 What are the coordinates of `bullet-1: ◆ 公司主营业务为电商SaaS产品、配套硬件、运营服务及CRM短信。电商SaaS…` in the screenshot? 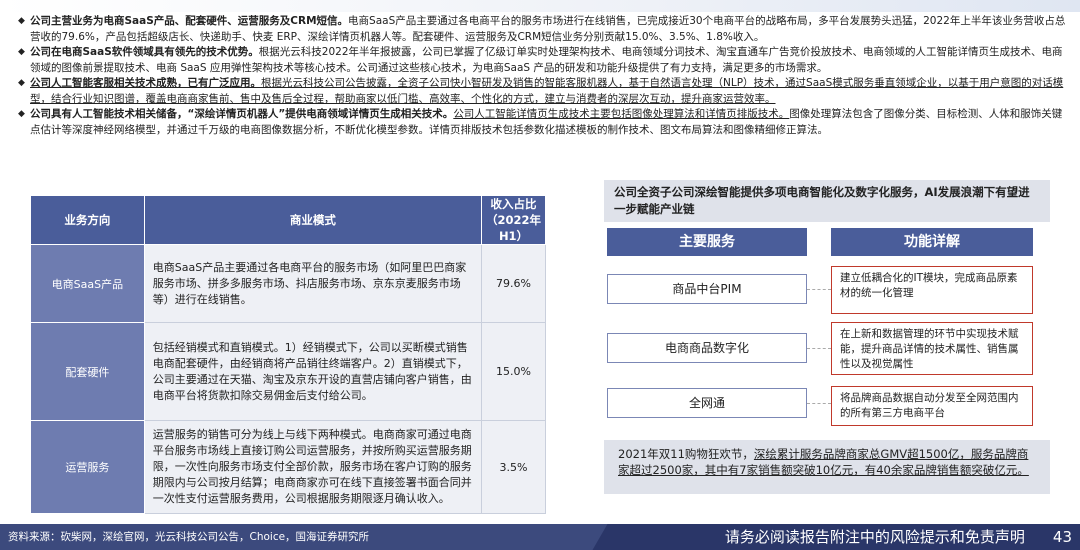 It's located at (543, 29).